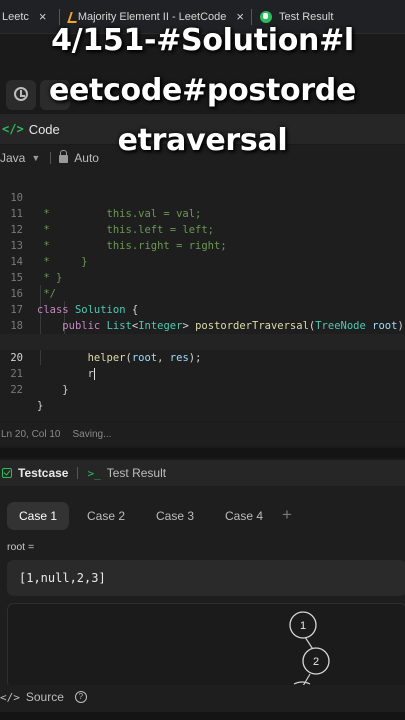 This screenshot has width=405, height=720. I want to click on tree-node-label: 1, so click(303, 626).